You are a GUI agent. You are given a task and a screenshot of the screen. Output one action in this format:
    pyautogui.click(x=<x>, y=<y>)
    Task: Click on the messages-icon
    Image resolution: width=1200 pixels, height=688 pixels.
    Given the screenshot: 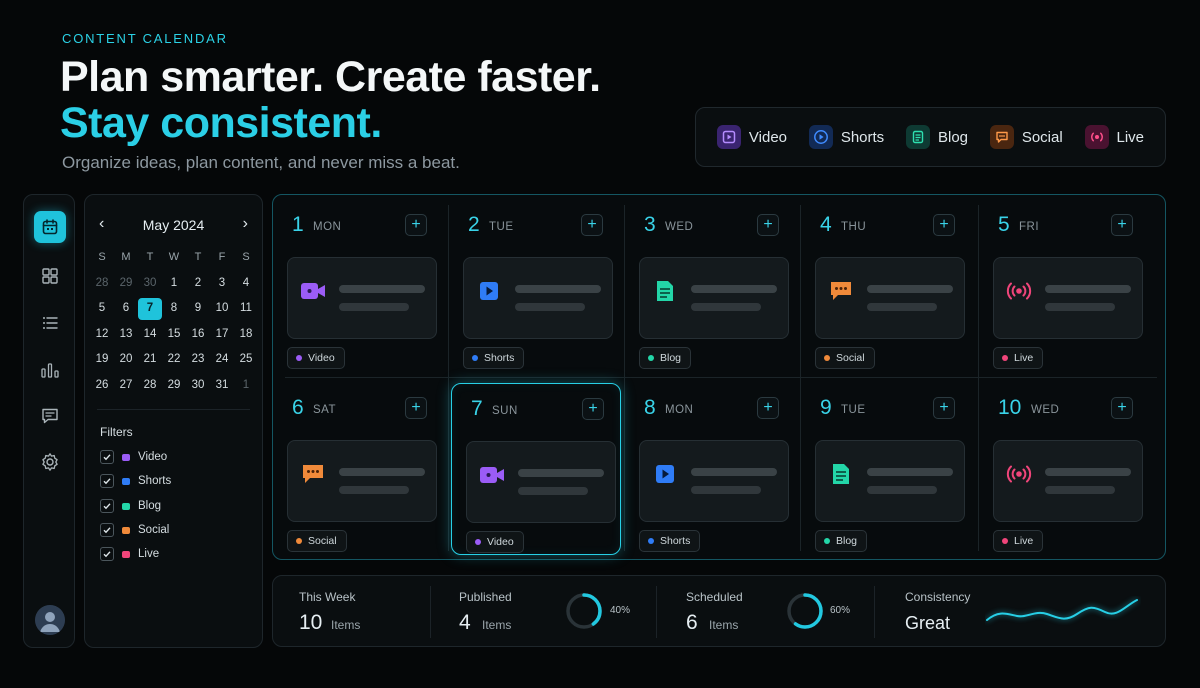 What is the action you would take?
    pyautogui.click(x=50, y=416)
    